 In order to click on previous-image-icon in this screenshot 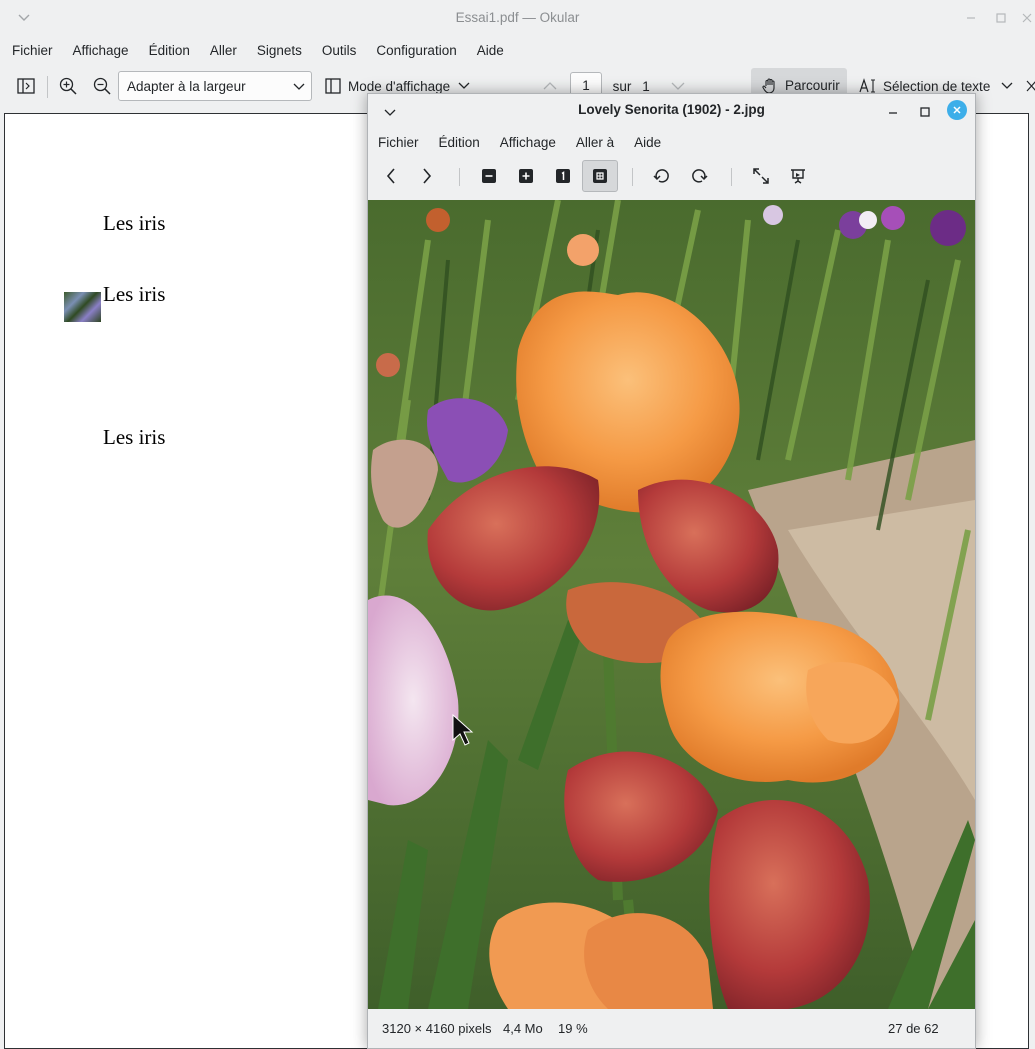, I will do `click(391, 176)`.